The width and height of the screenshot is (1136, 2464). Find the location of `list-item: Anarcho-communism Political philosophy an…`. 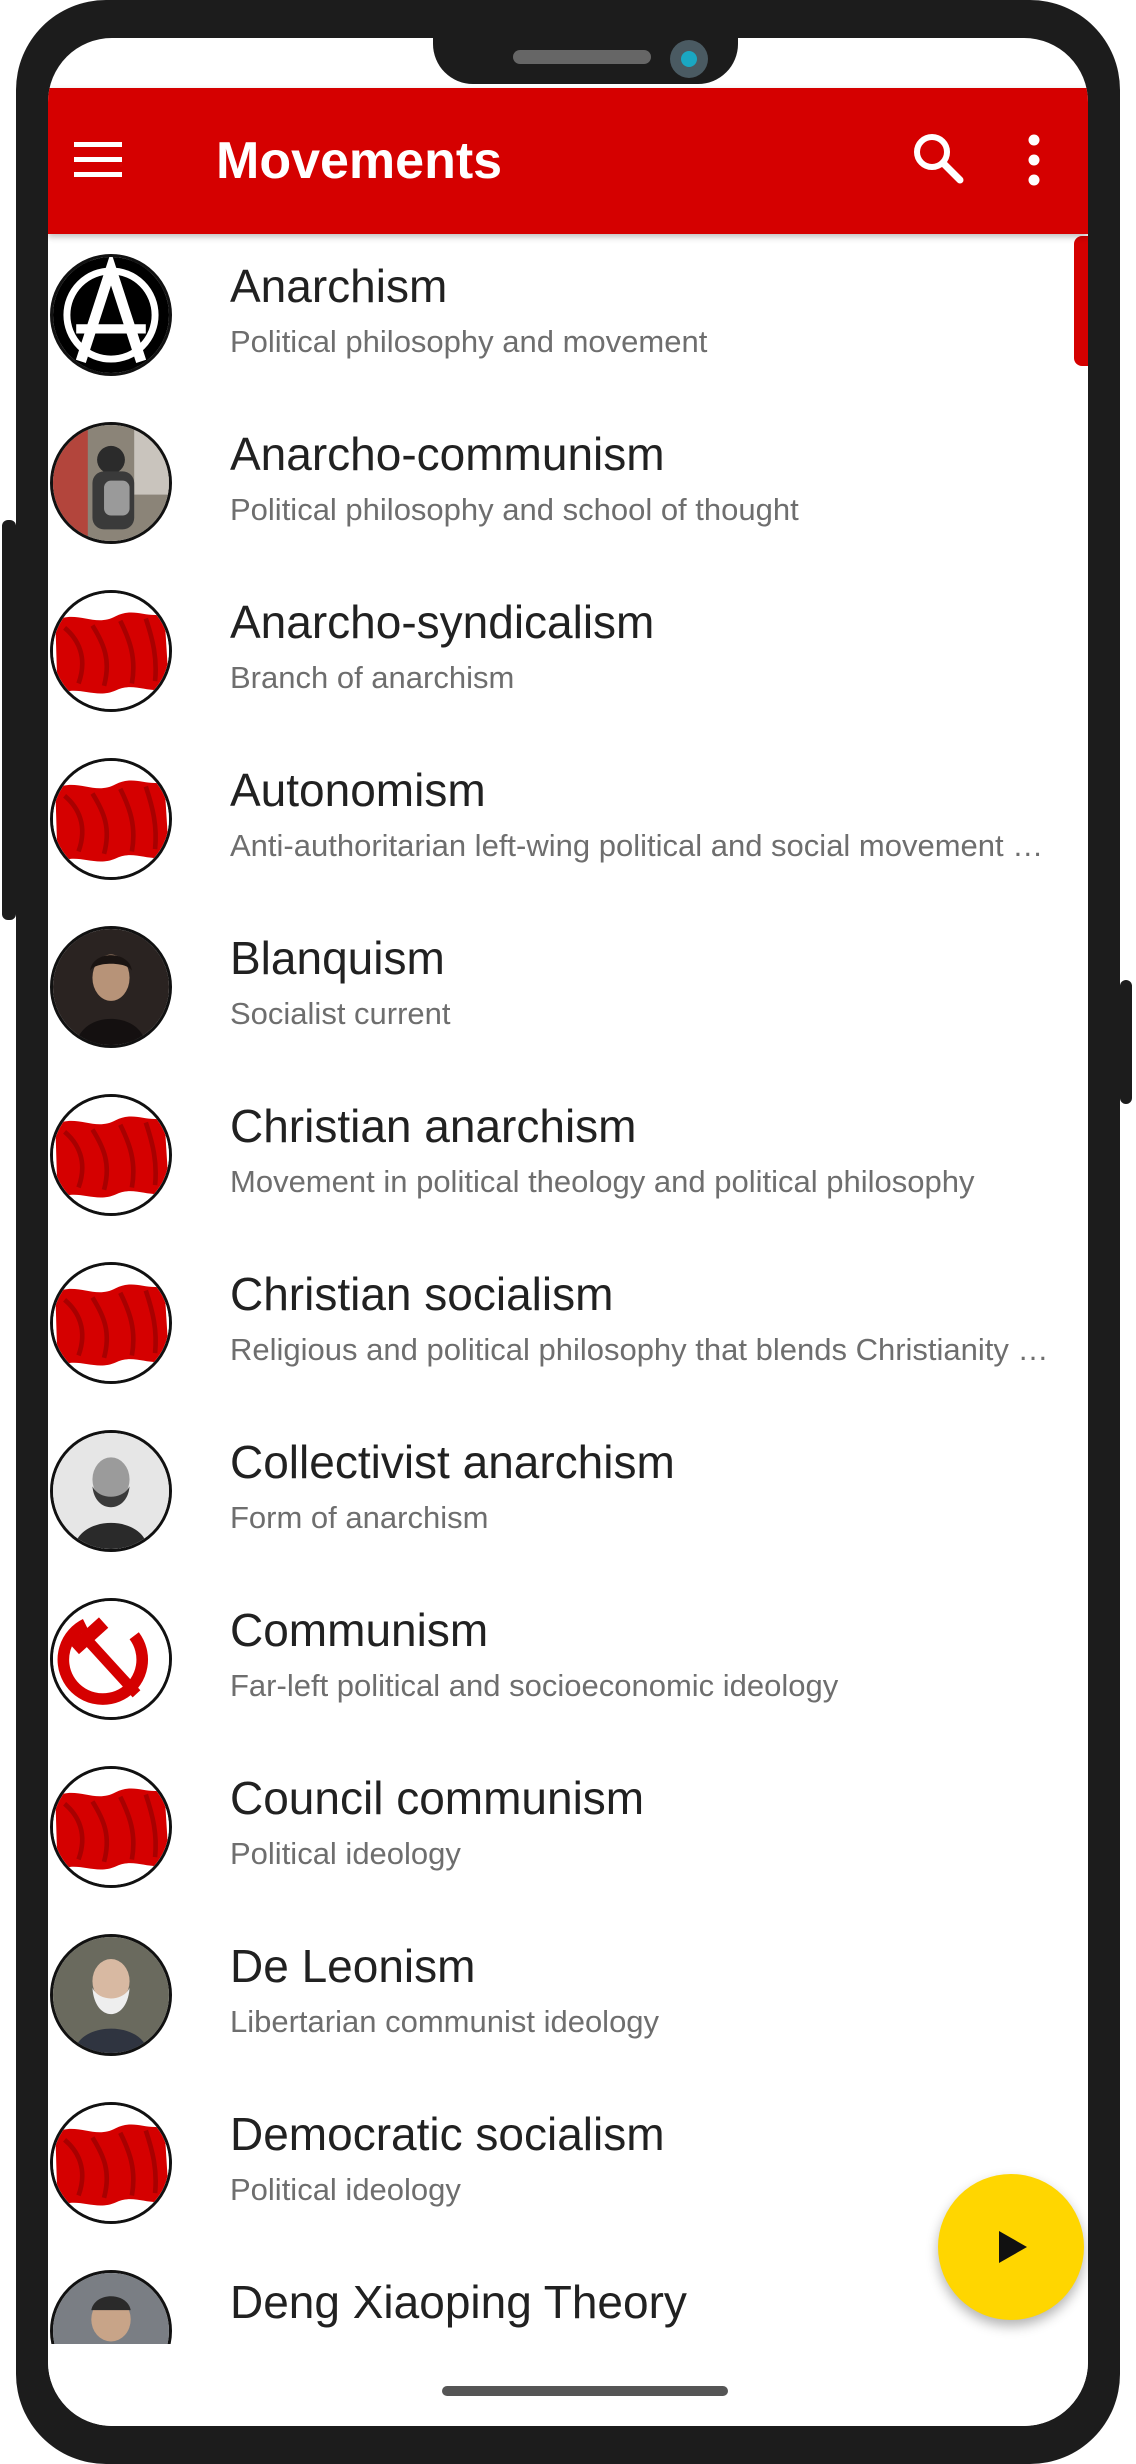

list-item: Anarcho-communism Political philosophy an… is located at coordinates (568, 486).